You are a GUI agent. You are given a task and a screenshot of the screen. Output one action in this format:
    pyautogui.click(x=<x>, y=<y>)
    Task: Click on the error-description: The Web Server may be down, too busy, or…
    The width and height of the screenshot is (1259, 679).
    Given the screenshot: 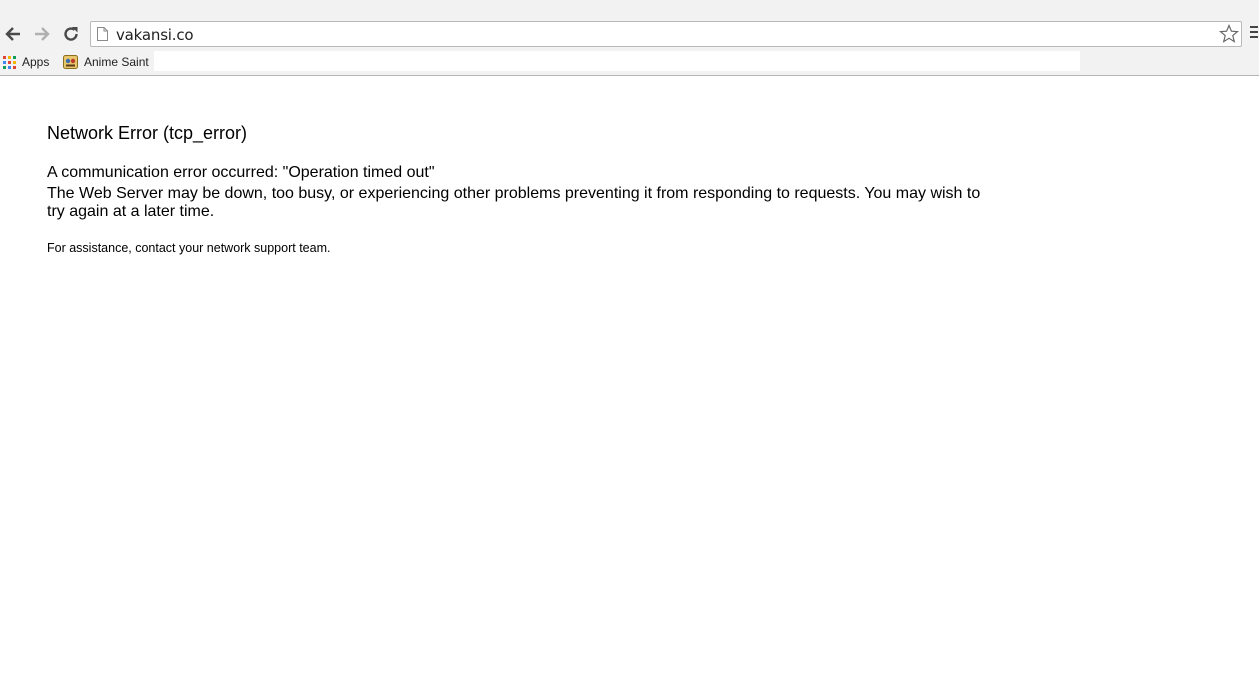 What is the action you would take?
    pyautogui.click(x=514, y=202)
    